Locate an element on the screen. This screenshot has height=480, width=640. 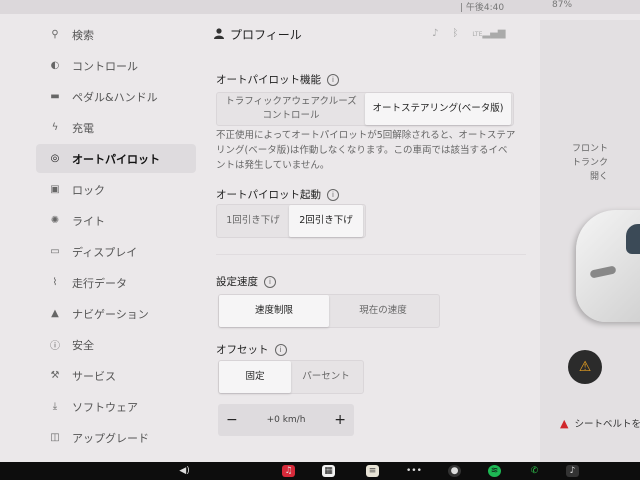
bag-icon: ◫ is located at coordinates (55, 437).